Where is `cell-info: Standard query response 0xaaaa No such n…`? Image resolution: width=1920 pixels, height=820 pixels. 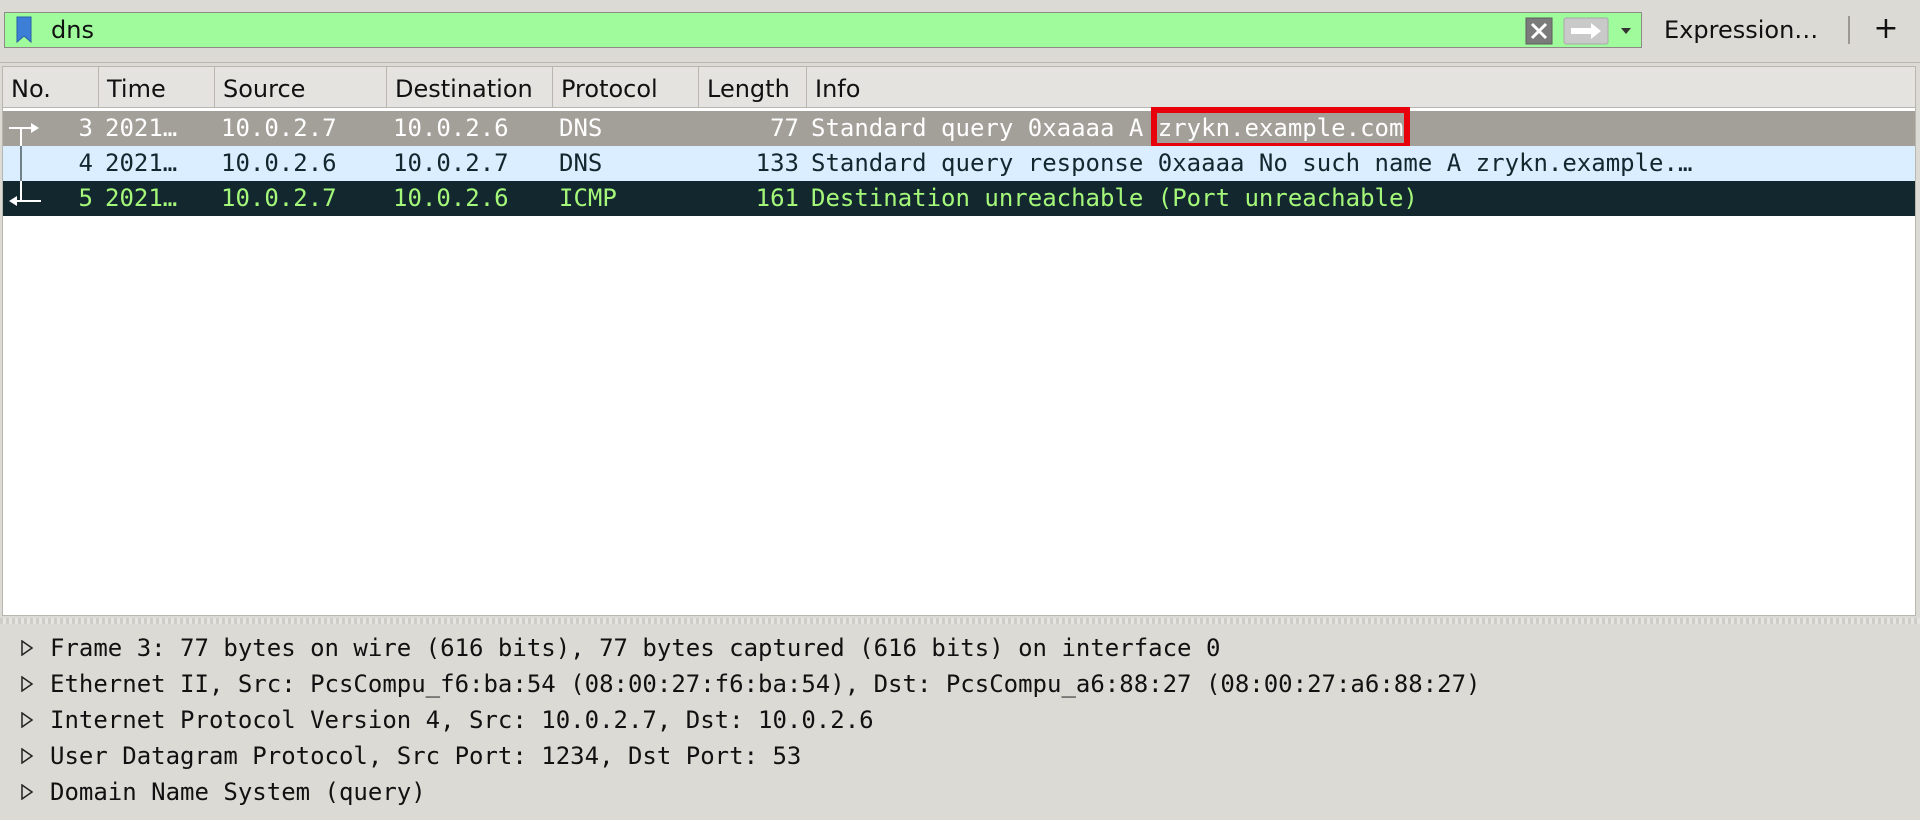
cell-info: Standard query response 0xaaaa No such n… is located at coordinates (1252, 163).